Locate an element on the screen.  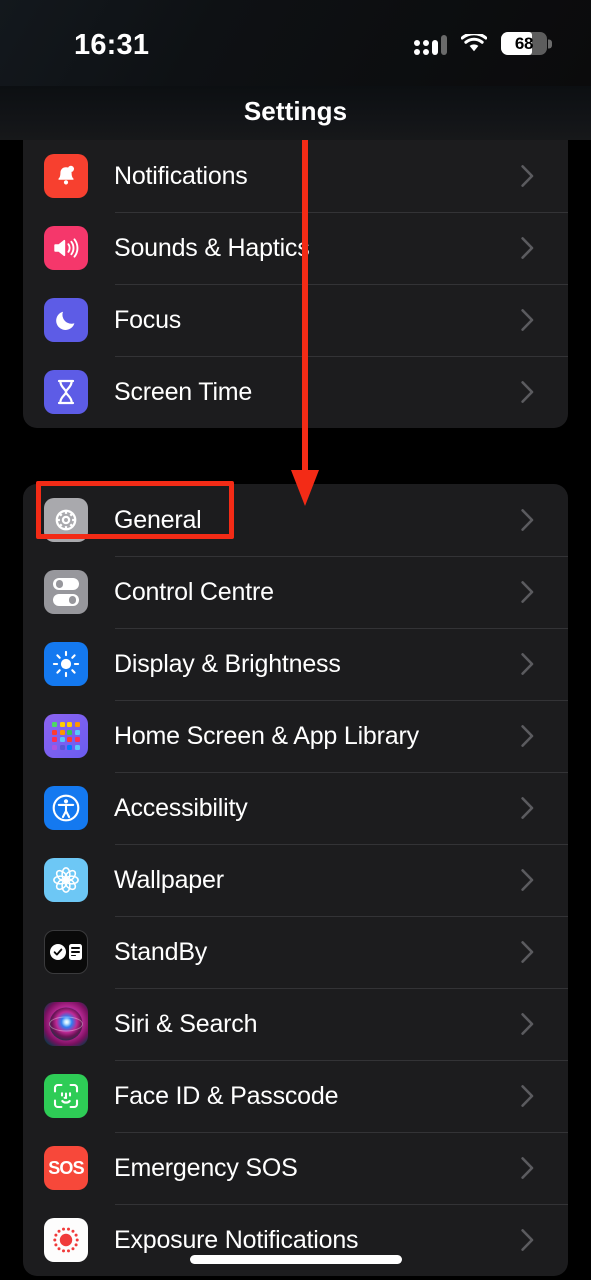
settings-row-label: Face ID & Passcode is located at coordinates (226, 1095).